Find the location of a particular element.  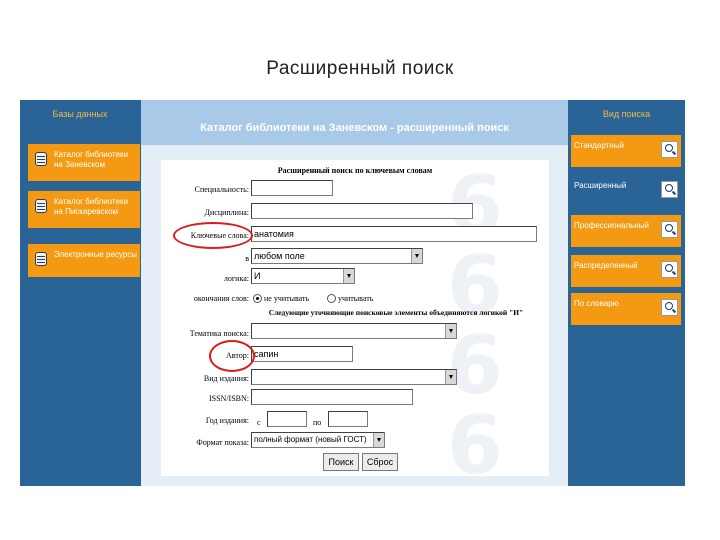

endings-ignore-label: не учитывать is located at coordinates (287, 298).